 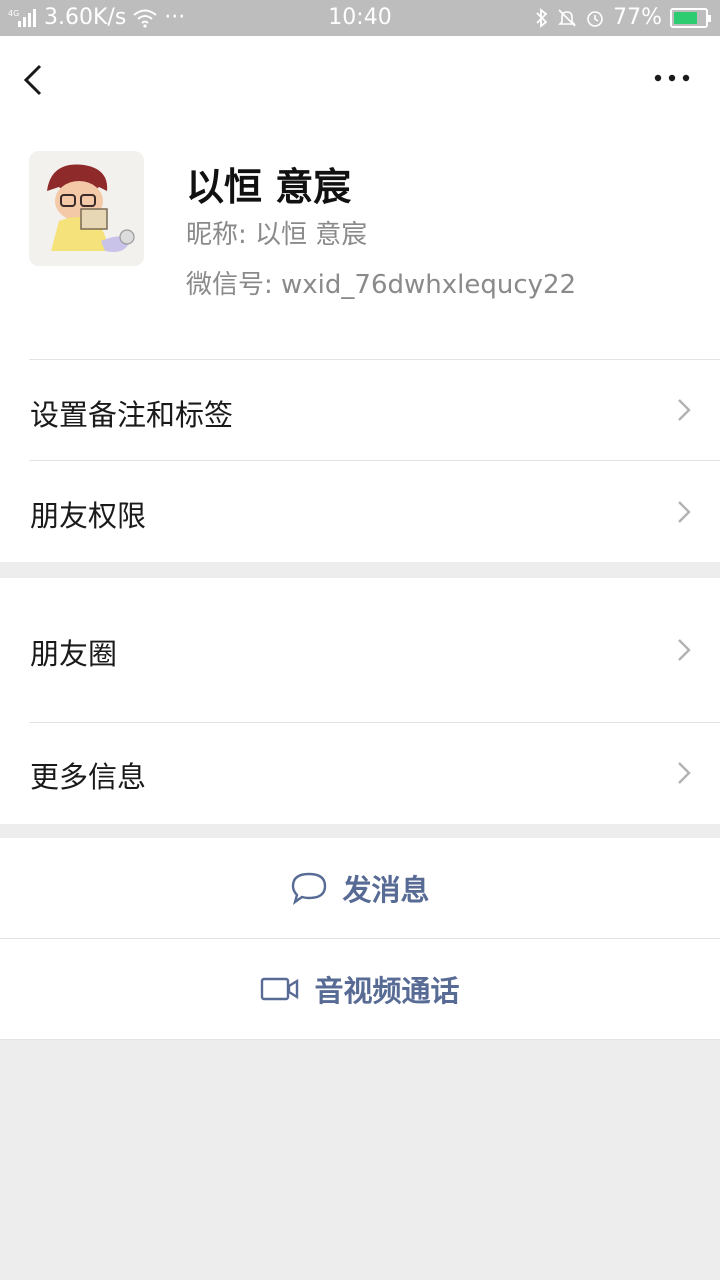 I want to click on battery-percent: 77%, so click(x=637, y=17).